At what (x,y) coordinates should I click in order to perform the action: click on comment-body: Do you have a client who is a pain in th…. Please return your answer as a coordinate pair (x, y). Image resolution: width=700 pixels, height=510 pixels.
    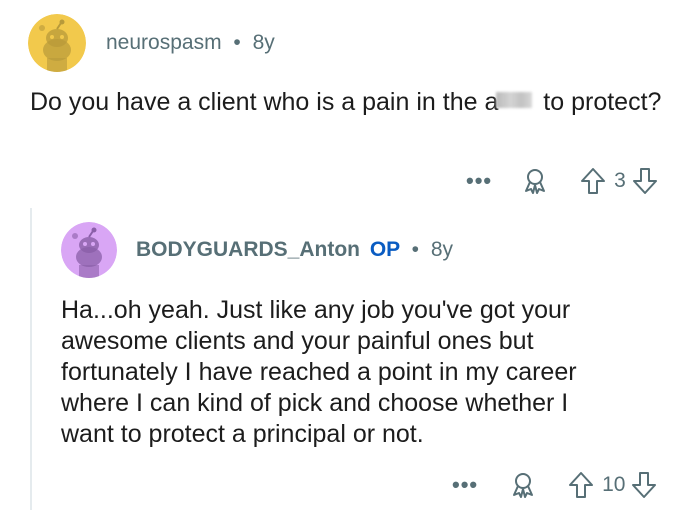
    Looking at the image, I should click on (350, 102).